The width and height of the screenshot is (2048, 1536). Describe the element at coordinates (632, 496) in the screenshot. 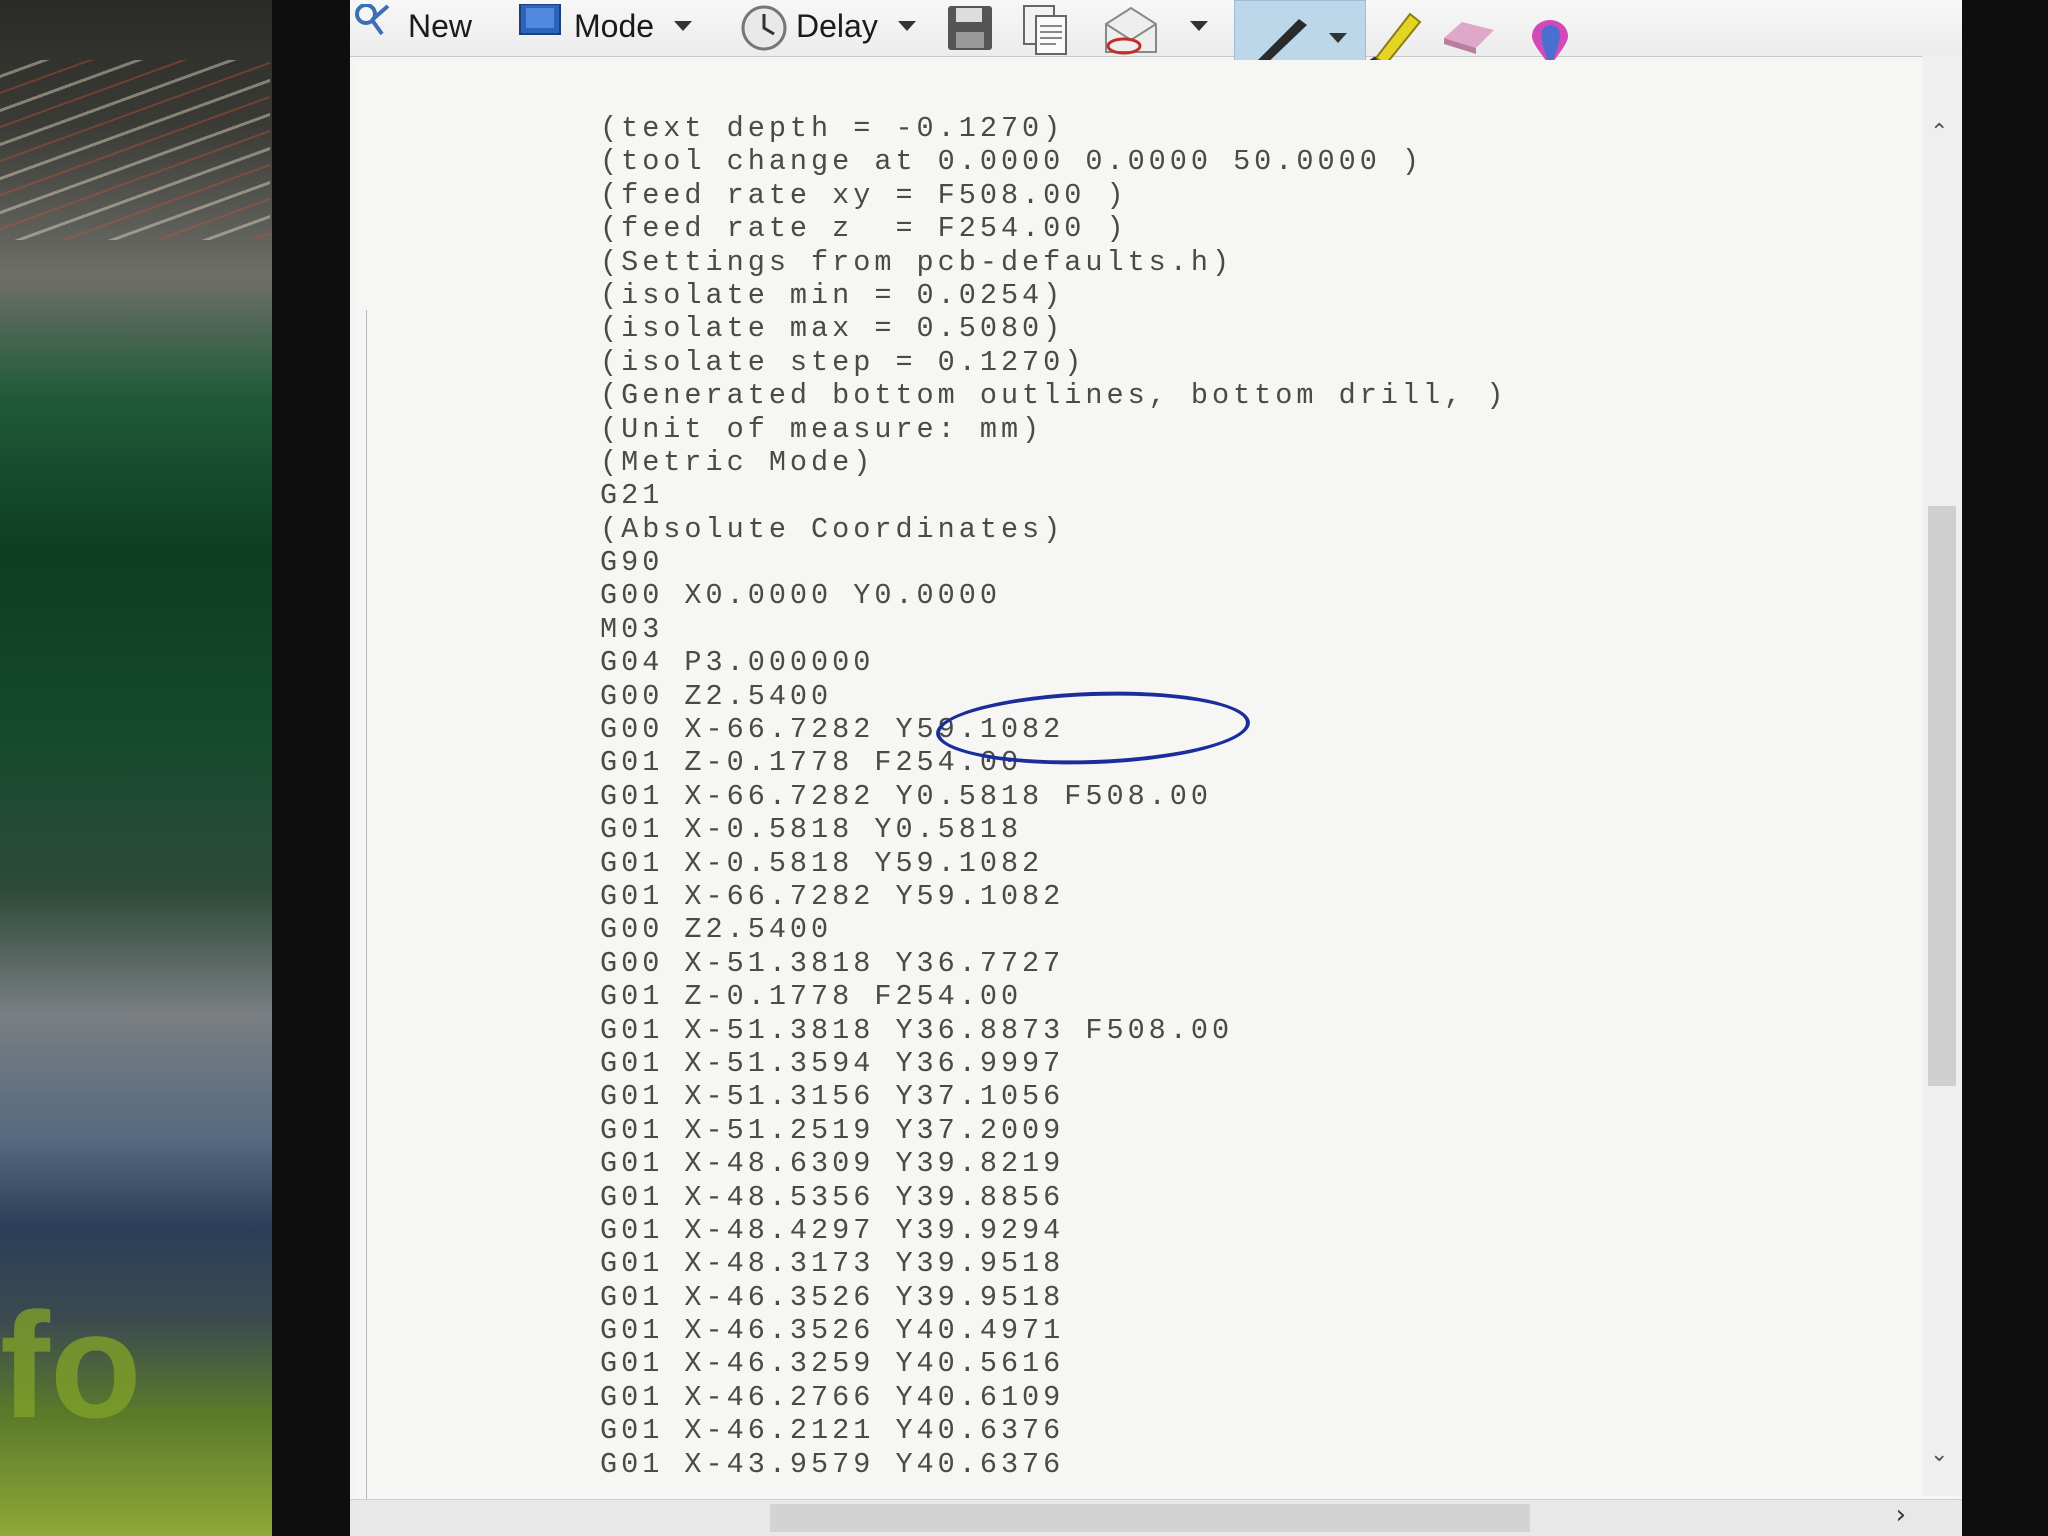

I see `code-line: G21` at that location.